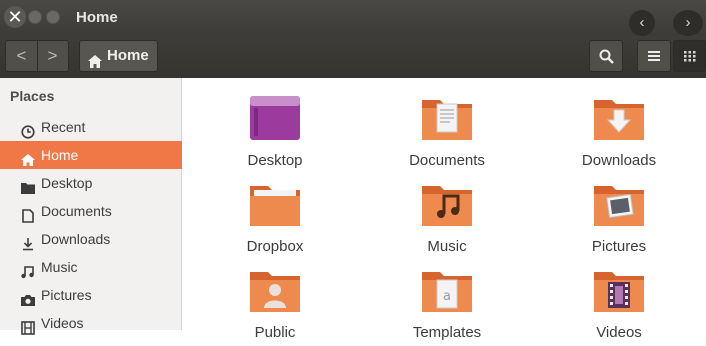  What do you see at coordinates (91, 127) in the screenshot?
I see `sidebar-item-recent: Recent` at bounding box center [91, 127].